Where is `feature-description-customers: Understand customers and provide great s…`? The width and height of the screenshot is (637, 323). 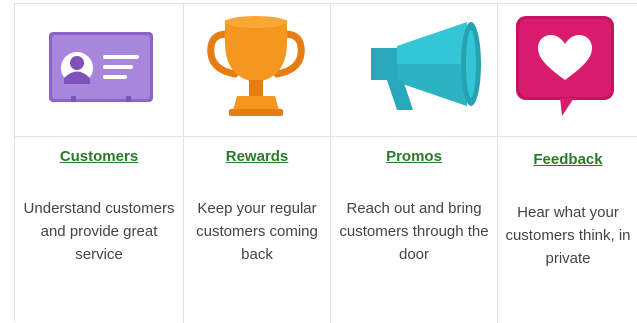 feature-description-customers: Understand customers and provide great s… is located at coordinates (99, 231).